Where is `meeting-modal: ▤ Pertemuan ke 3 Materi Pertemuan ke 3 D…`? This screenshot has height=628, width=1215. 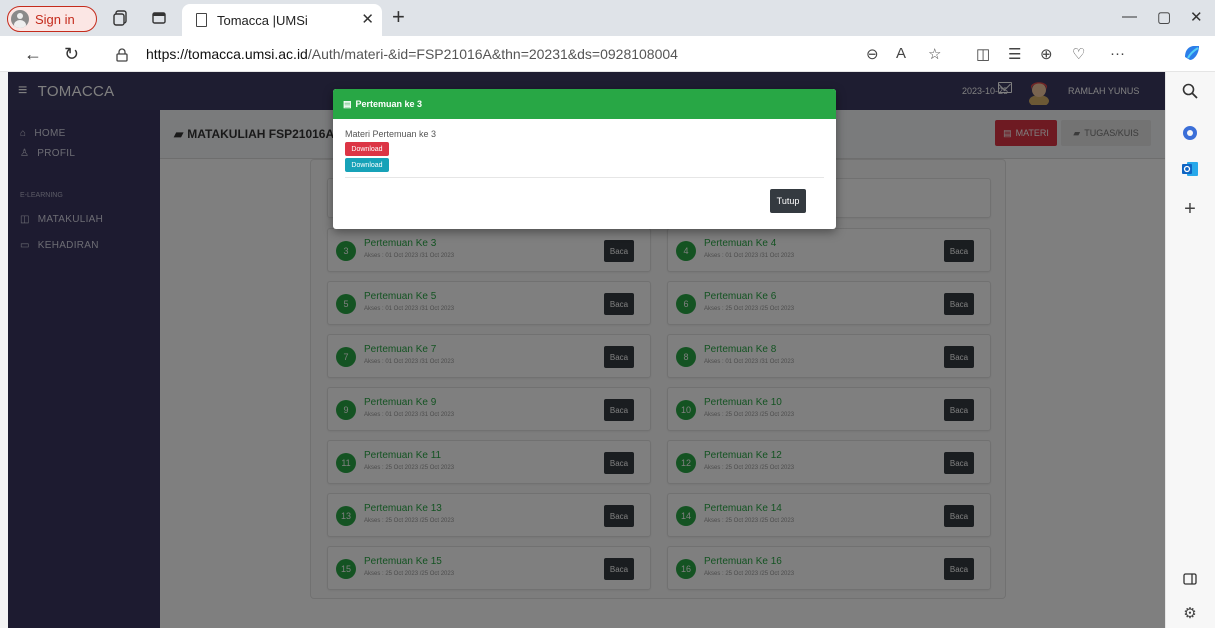
meeting-modal: ▤ Pertemuan ke 3 Materi Pertemuan ke 3 D… is located at coordinates (584, 159).